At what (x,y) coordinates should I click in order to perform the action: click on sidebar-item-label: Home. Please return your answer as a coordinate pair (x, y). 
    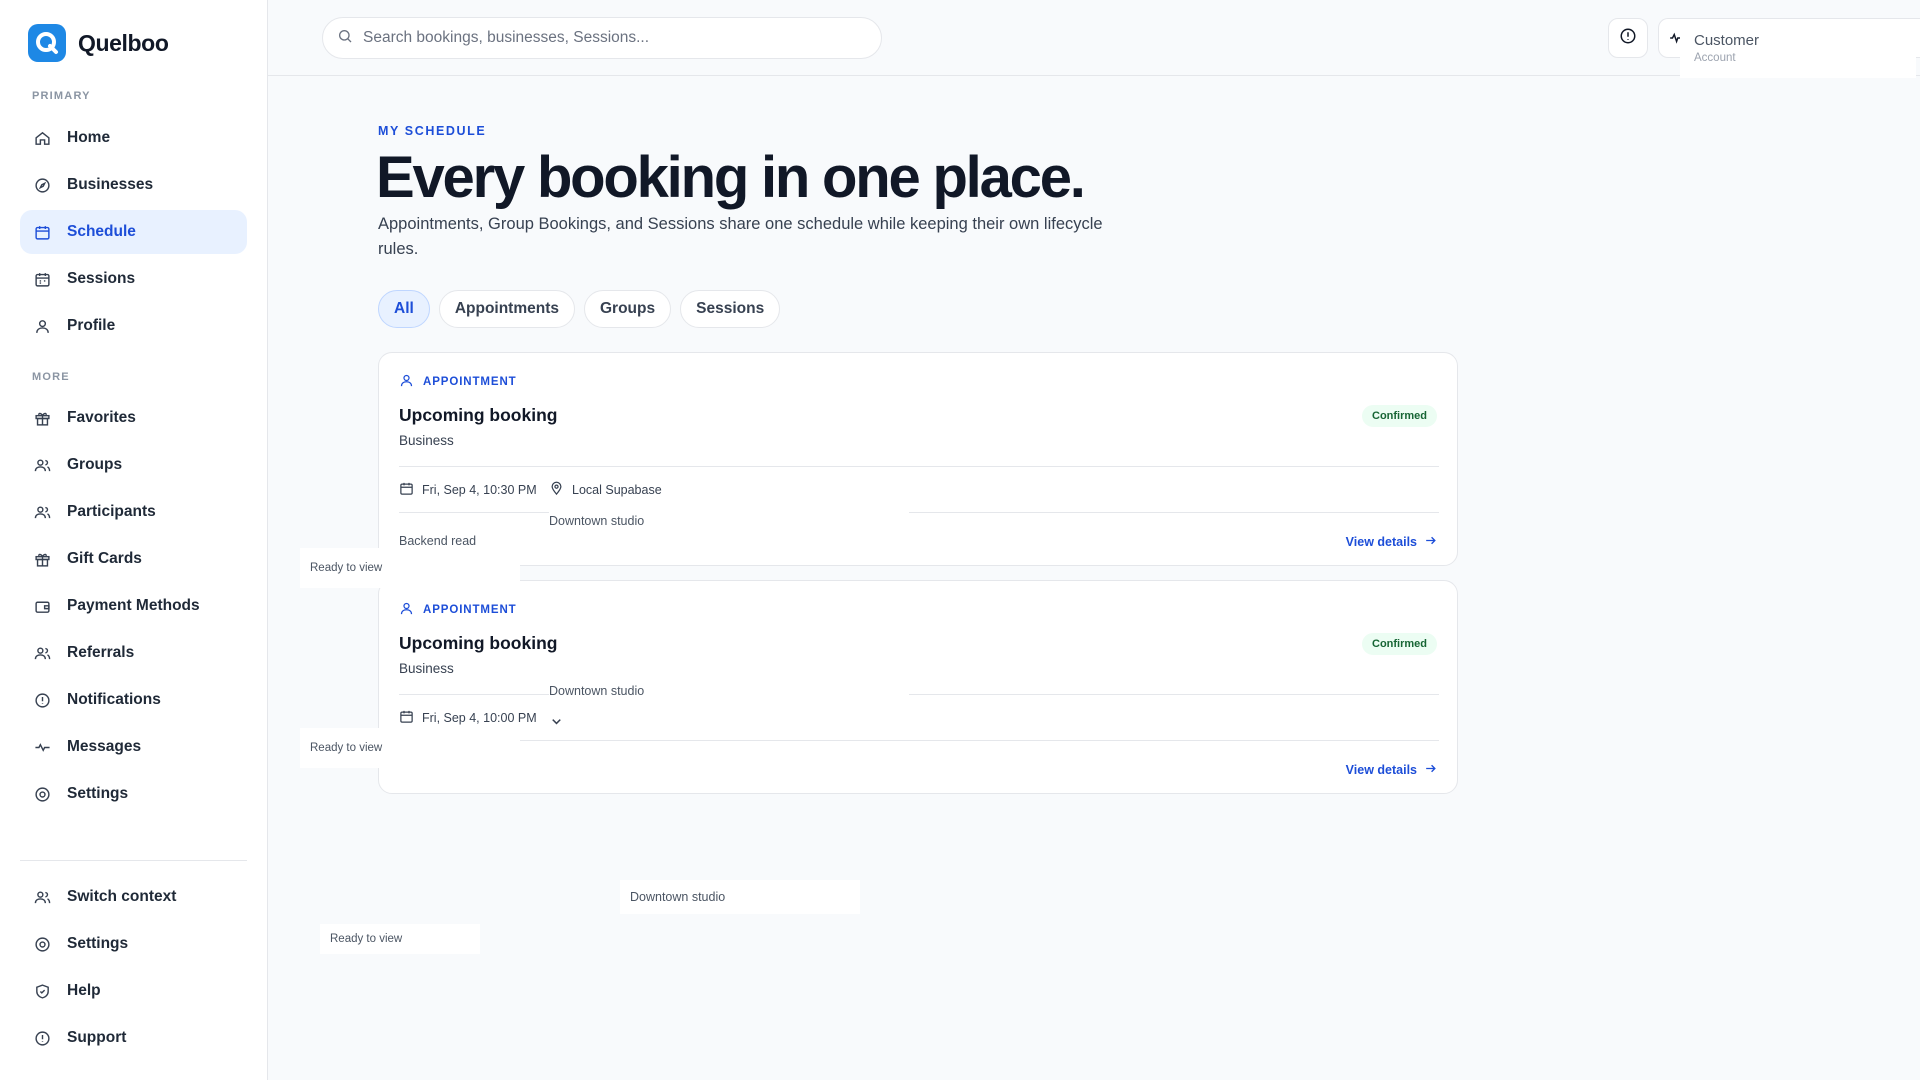
    Looking at the image, I should click on (89, 137).